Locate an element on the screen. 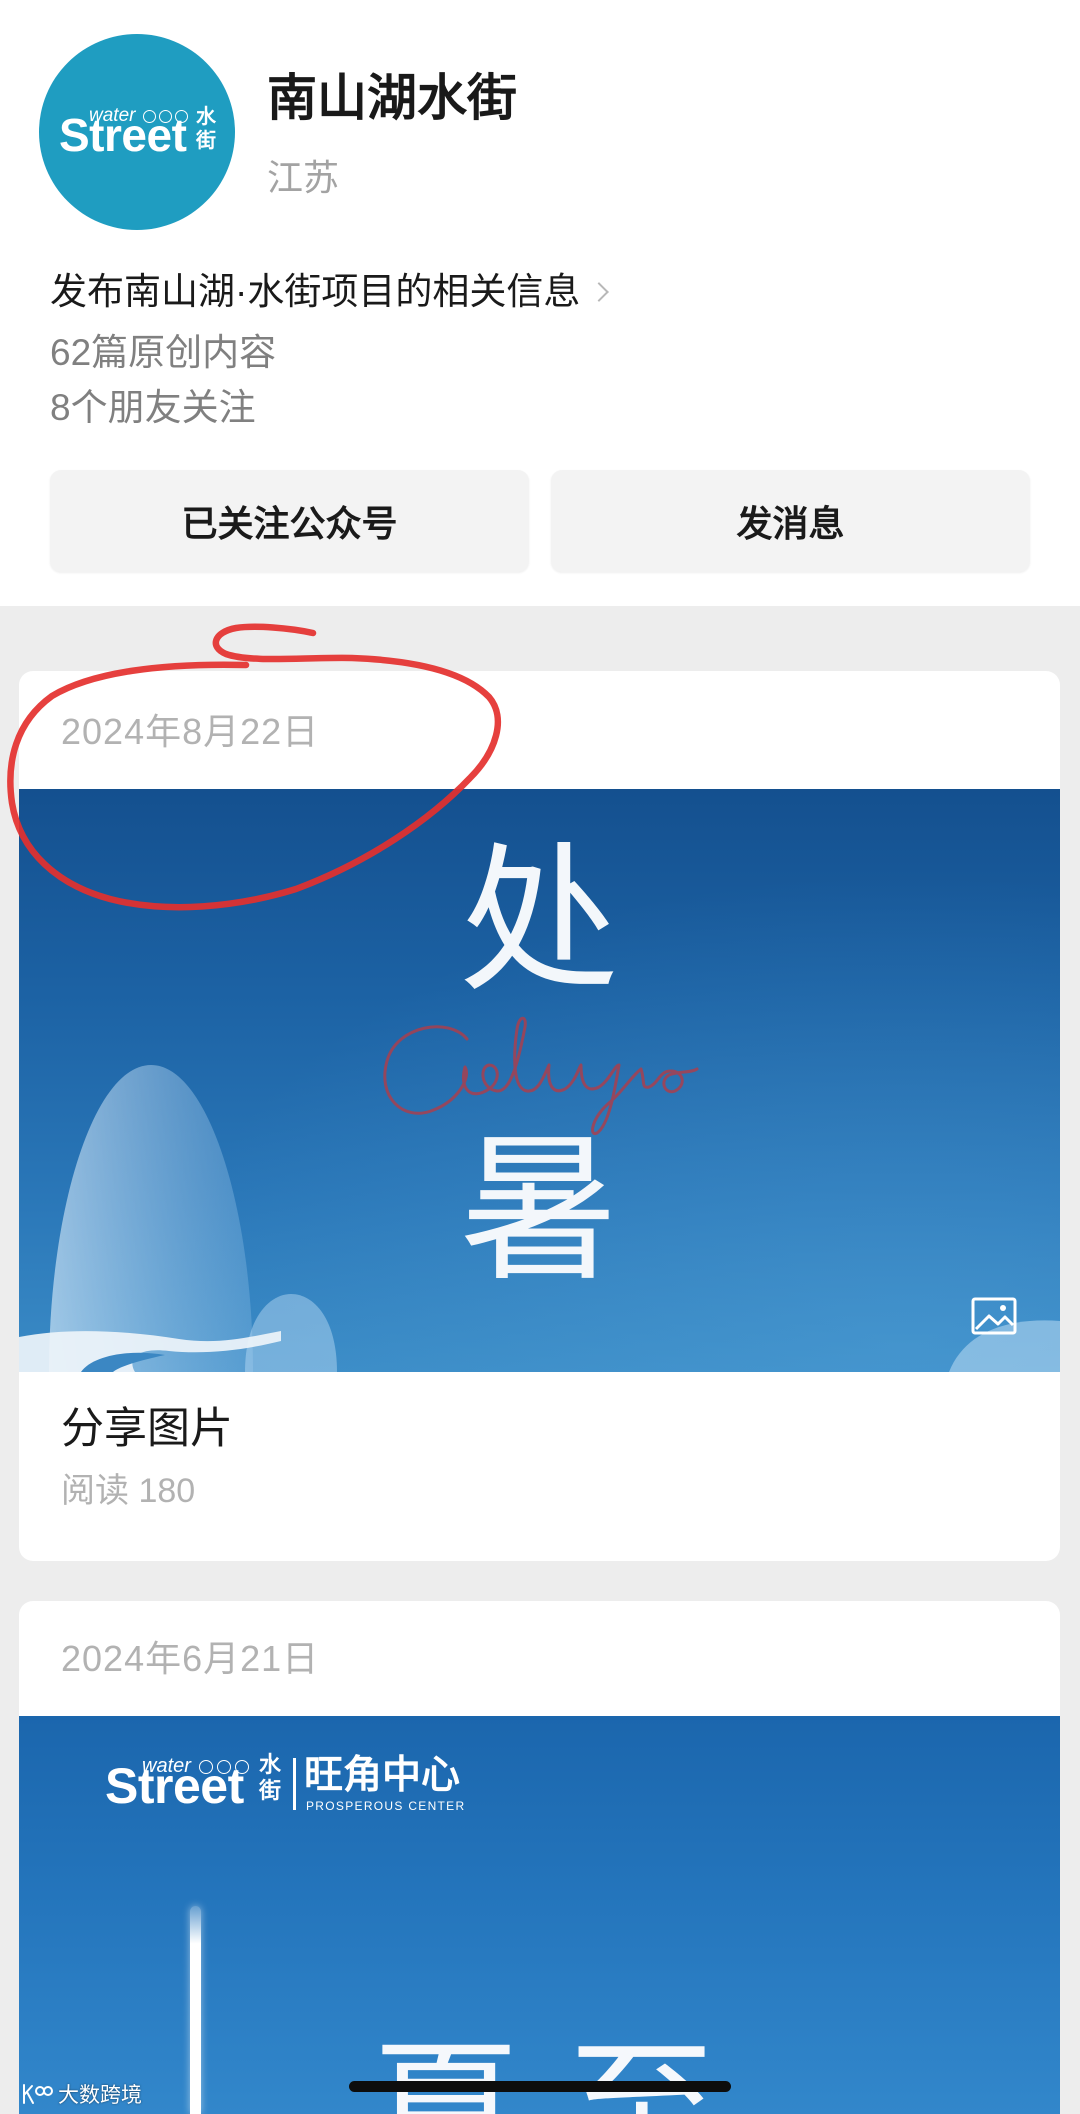 Image resolution: width=1080 pixels, height=2114 pixels. cover-logo-street: Street is located at coordinates (174, 1786).